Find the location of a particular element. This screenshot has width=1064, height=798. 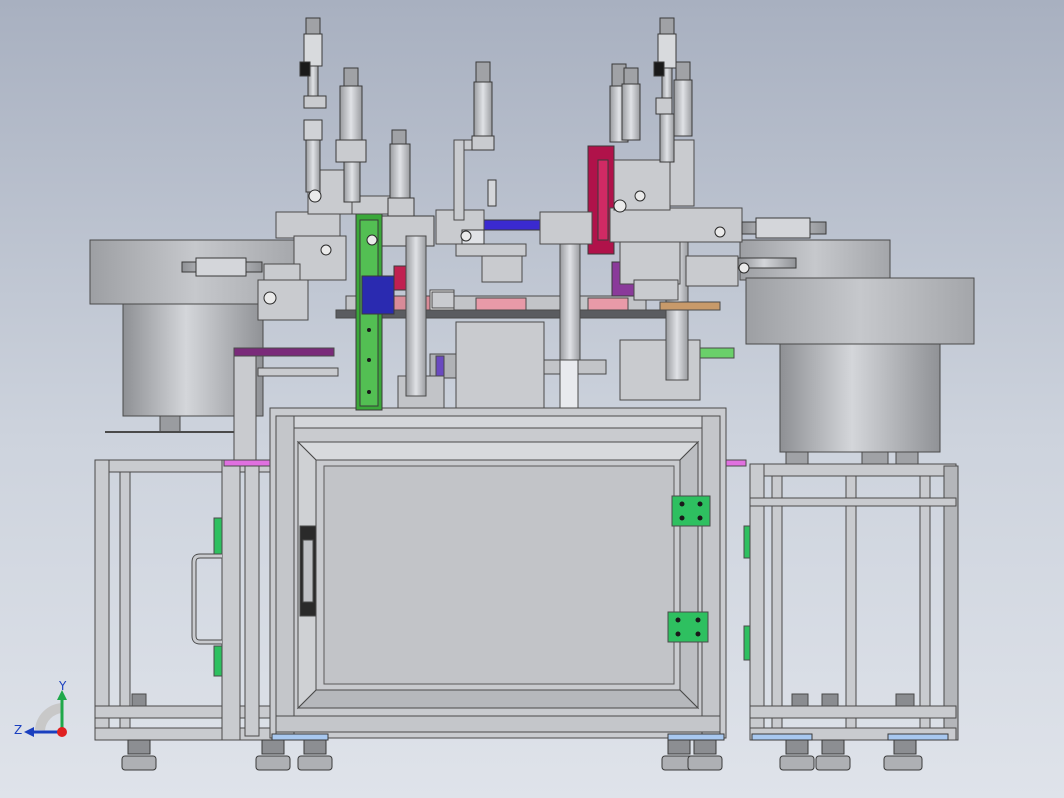

z-axis-label: Z is located at coordinates (18, 730).